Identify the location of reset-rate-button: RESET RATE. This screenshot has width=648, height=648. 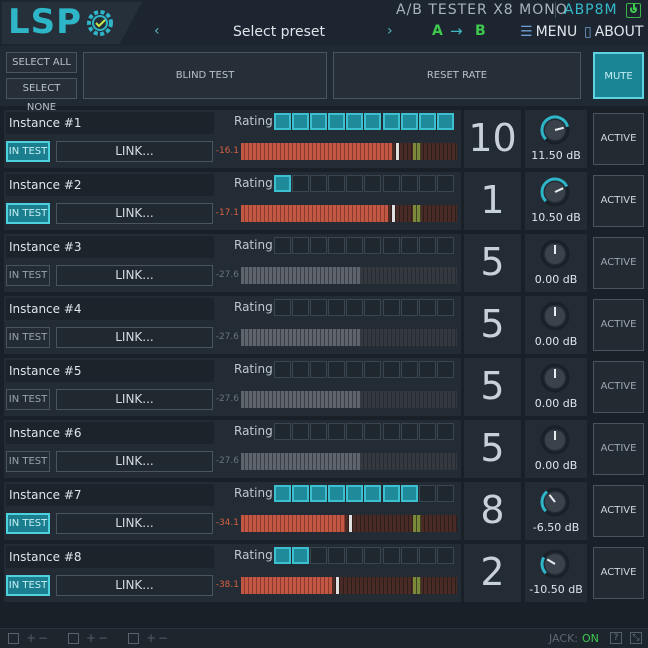
(457, 75).